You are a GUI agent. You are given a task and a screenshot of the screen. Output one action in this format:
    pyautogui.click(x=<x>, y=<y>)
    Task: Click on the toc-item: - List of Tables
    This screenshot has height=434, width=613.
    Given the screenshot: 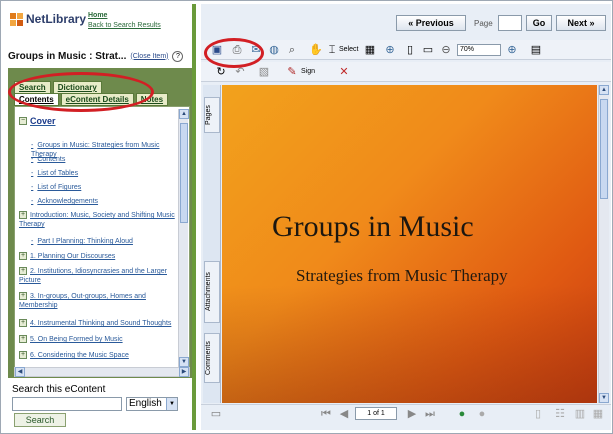 What is the action you would take?
    pyautogui.click(x=54, y=173)
    